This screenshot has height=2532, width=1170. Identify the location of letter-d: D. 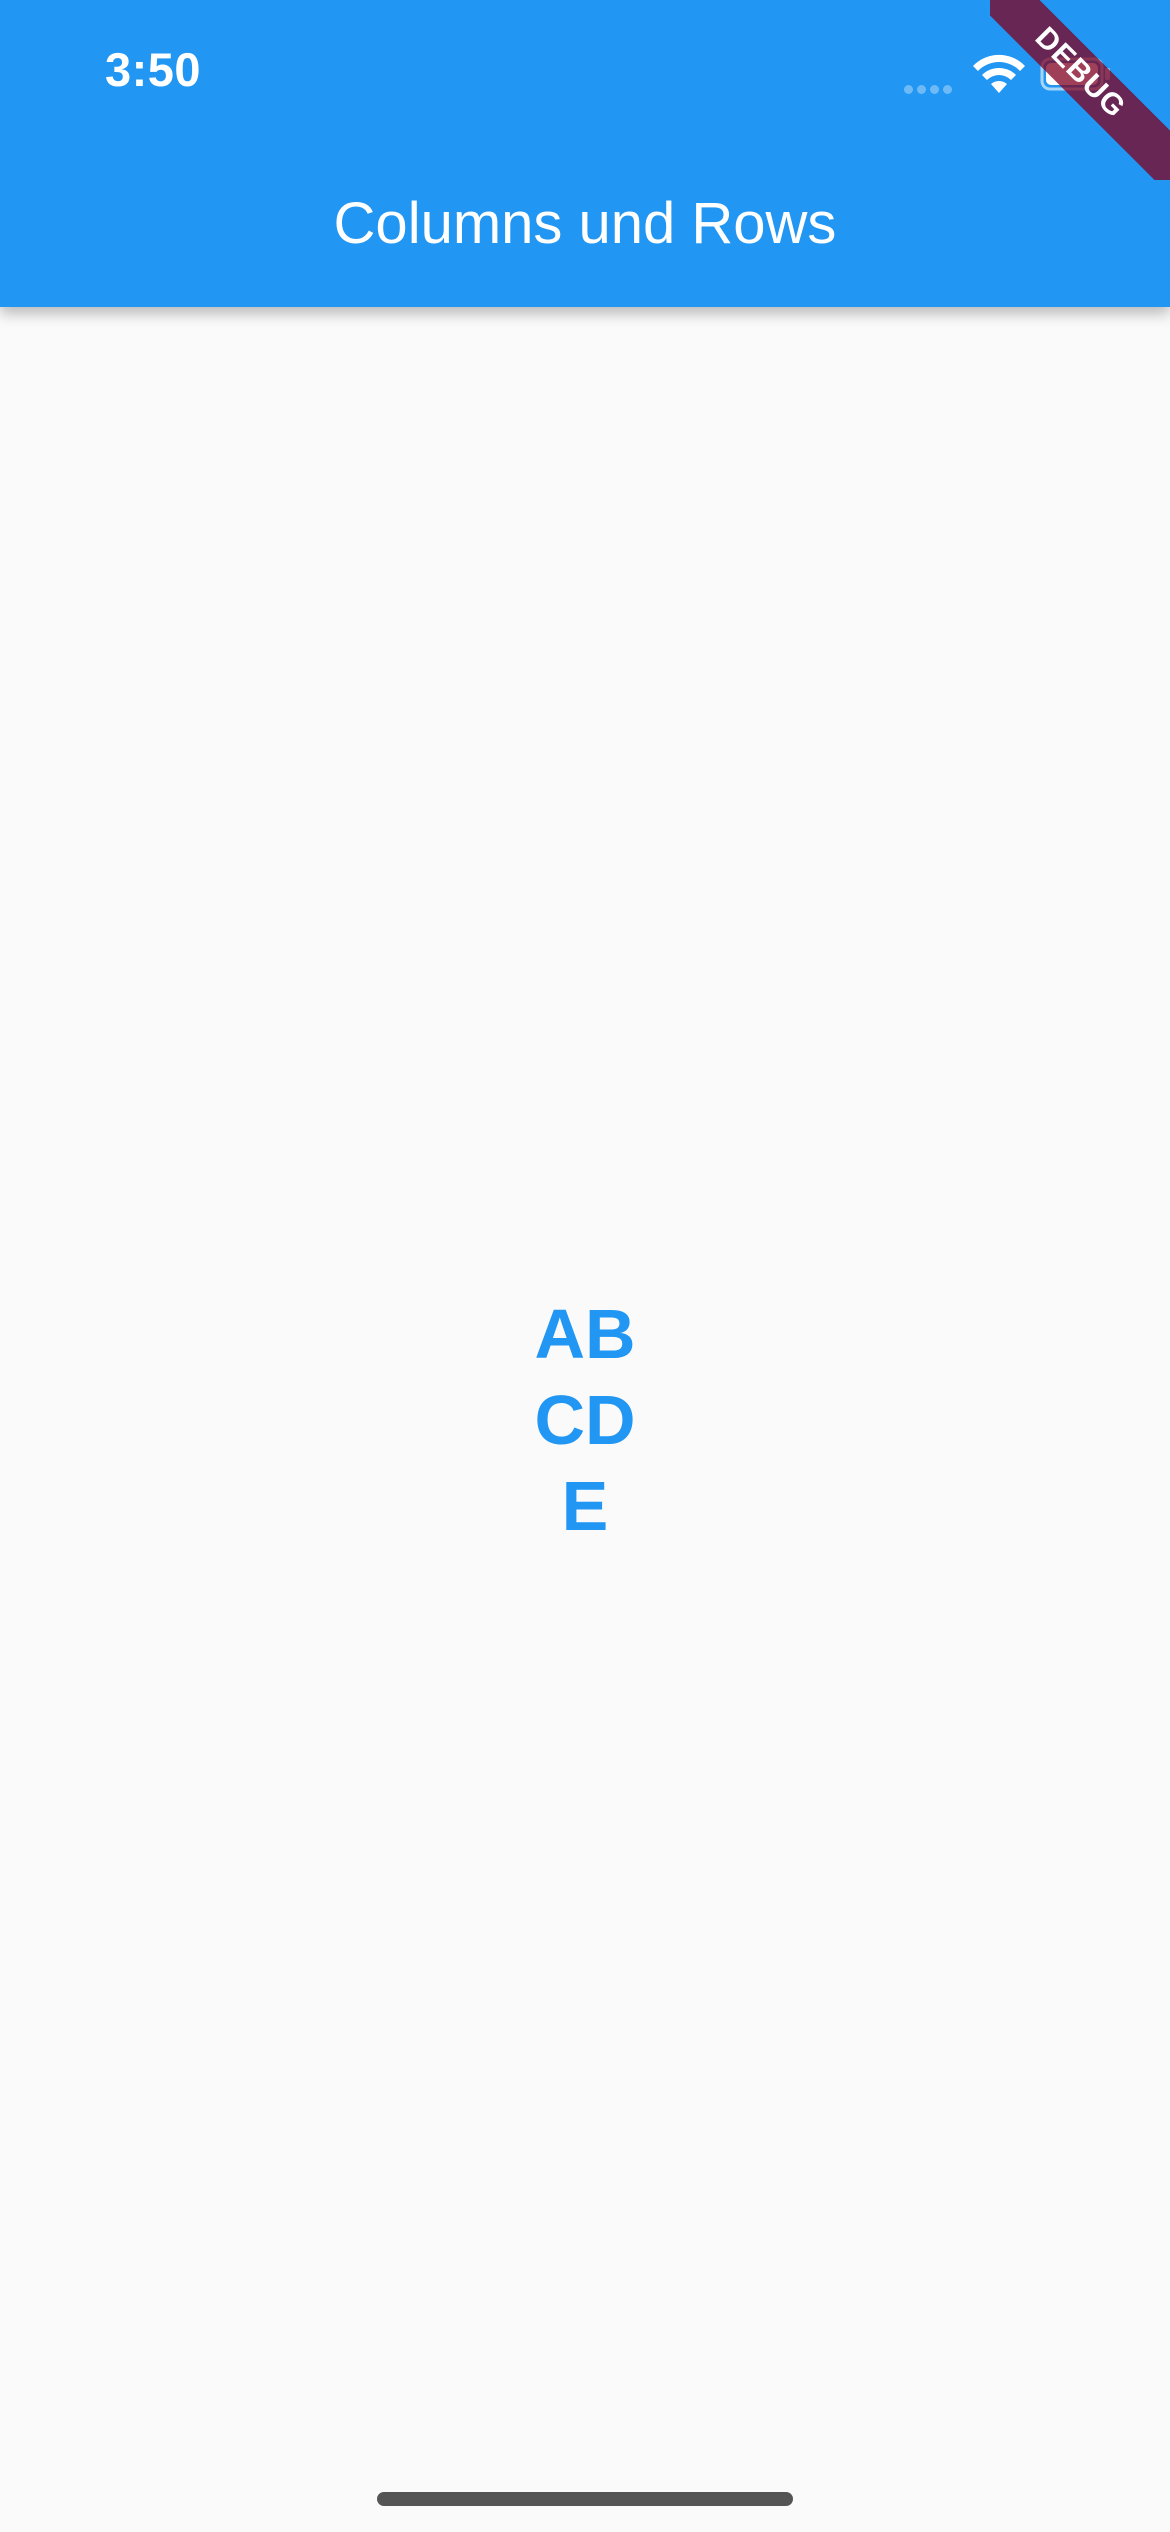
(610, 1419).